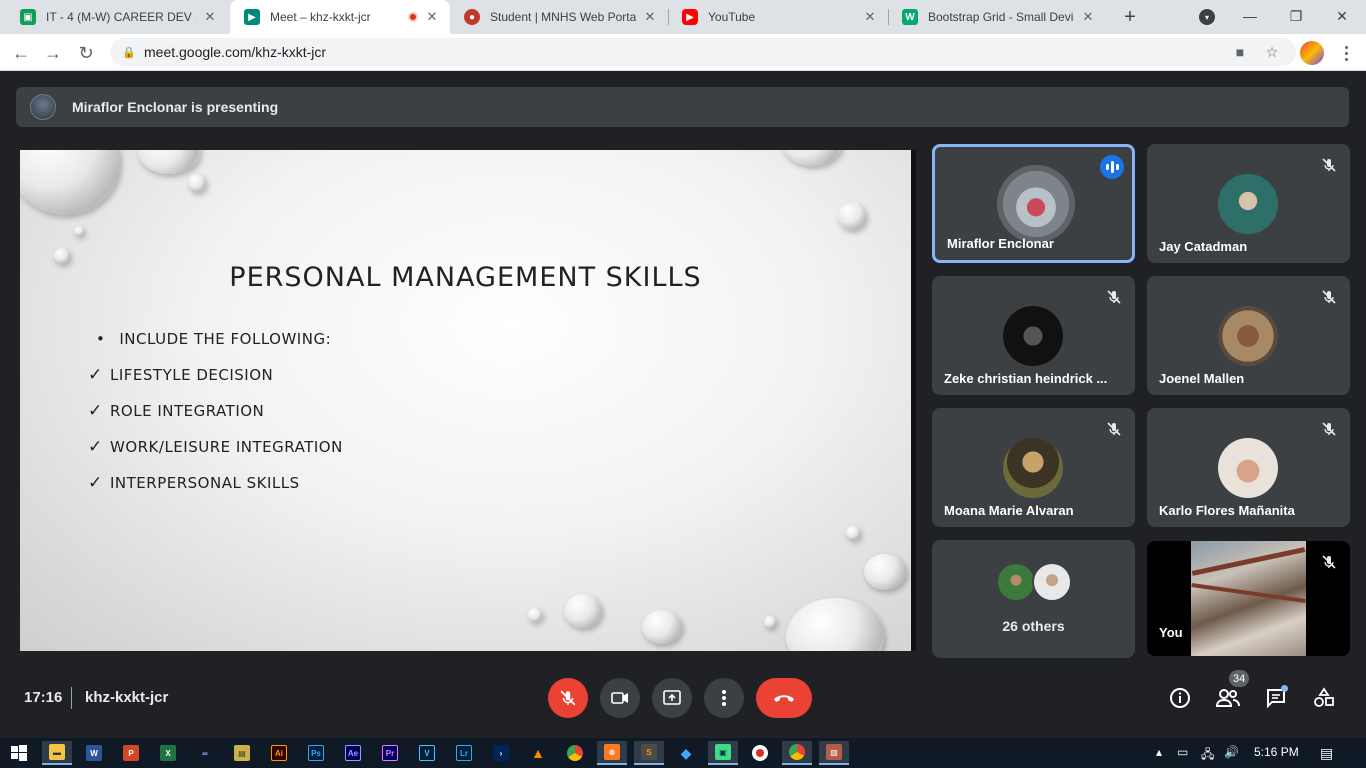 The height and width of the screenshot is (768, 1366). I want to click on ceiling-beam-decoration, so click(1248, 561).